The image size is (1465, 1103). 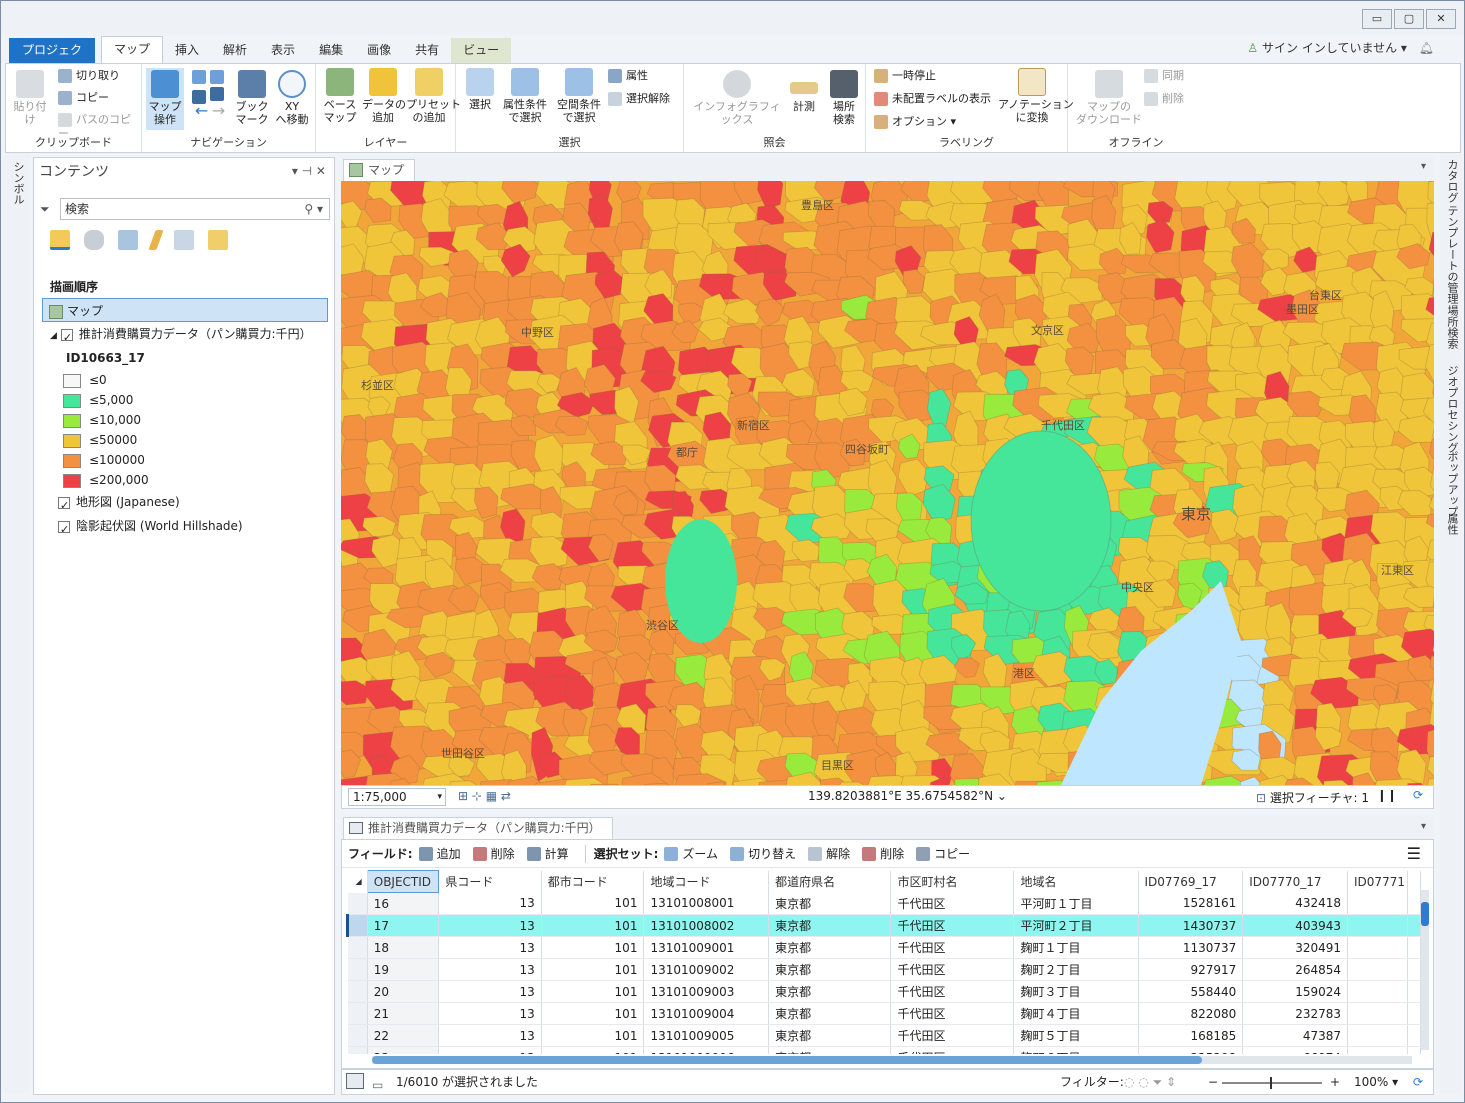 What do you see at coordinates (218, 240) in the screenshot?
I see `labeling-list-icon` at bounding box center [218, 240].